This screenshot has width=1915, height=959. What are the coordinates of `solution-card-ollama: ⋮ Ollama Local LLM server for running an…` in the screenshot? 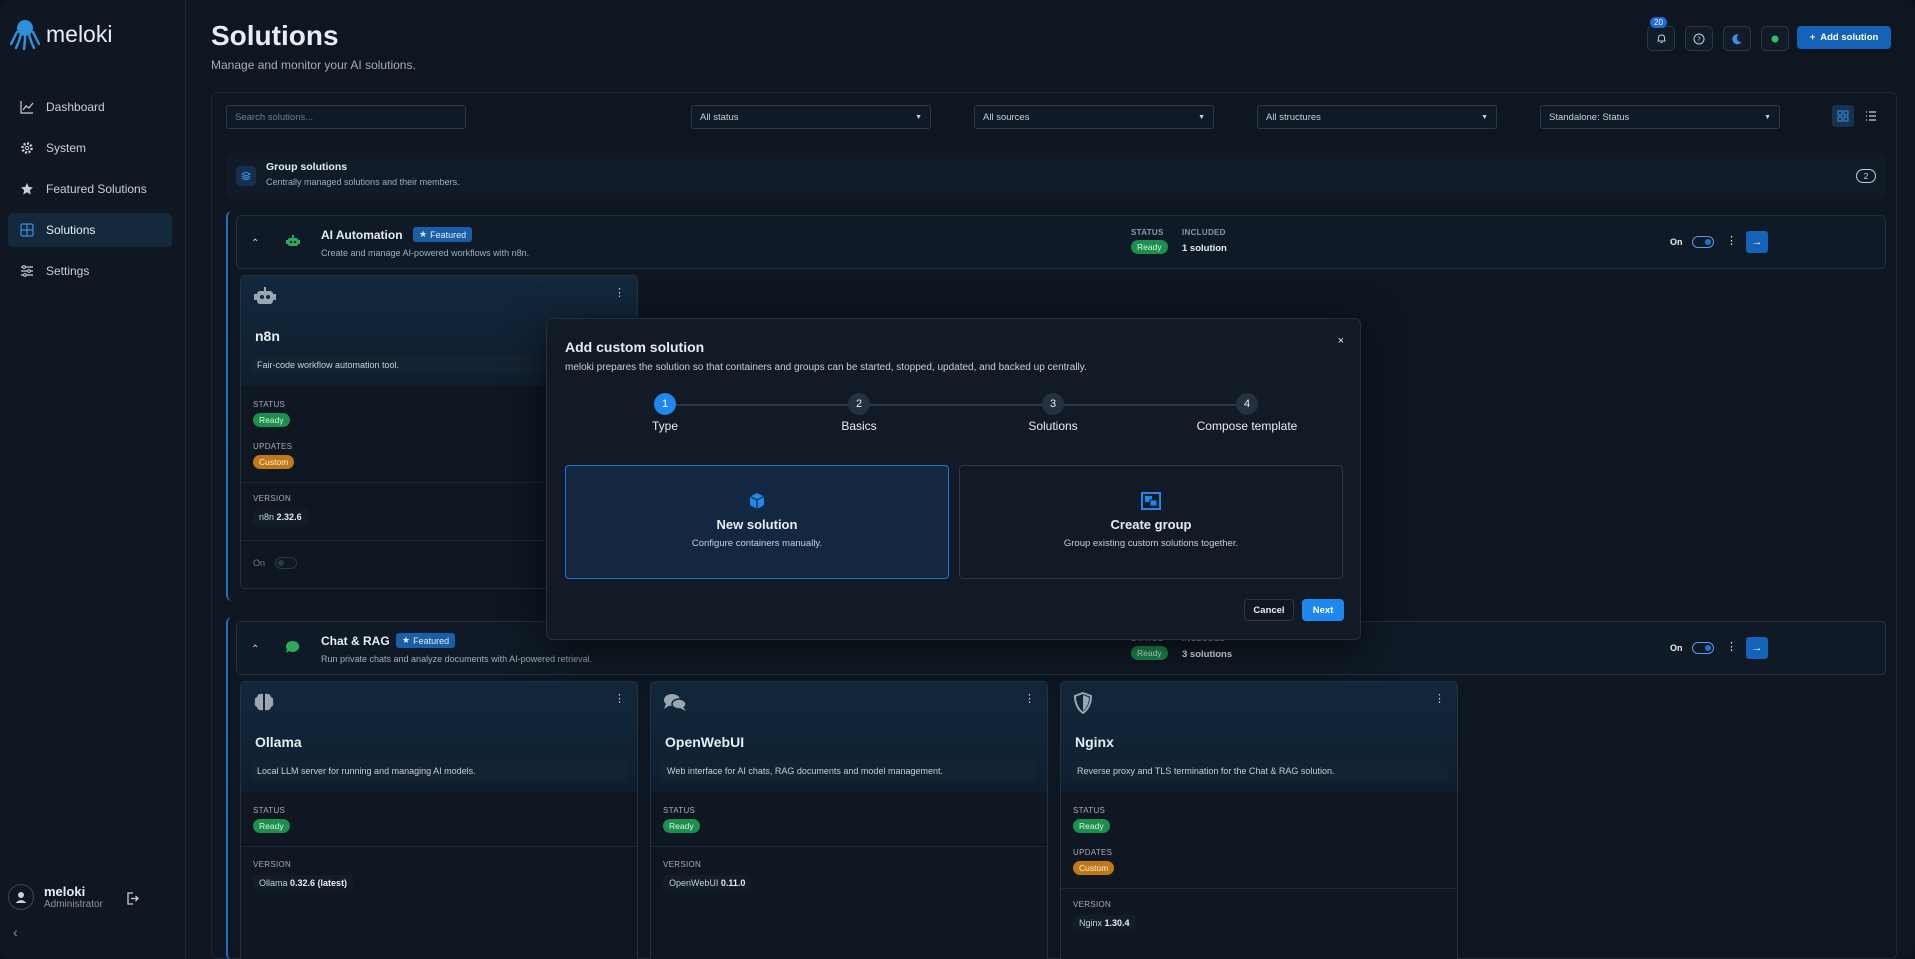 It's located at (439, 820).